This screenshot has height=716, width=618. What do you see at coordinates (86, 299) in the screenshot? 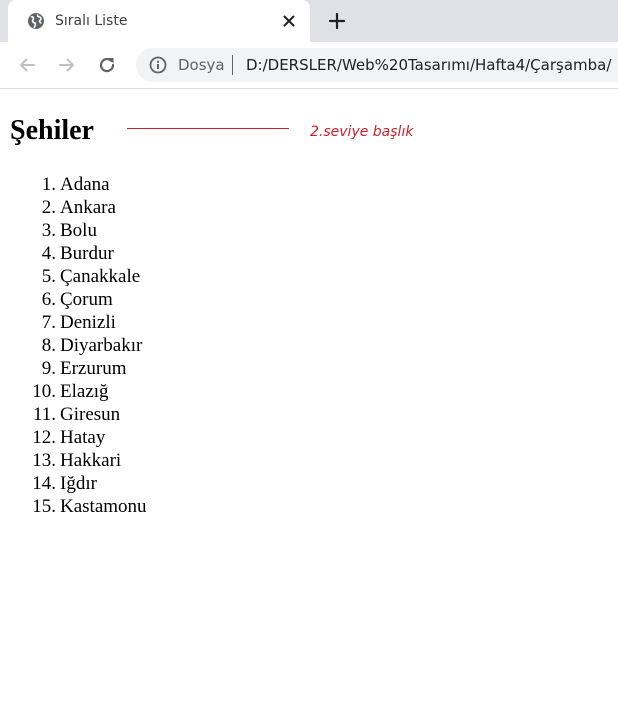
I see `list-item-label: Çorum` at bounding box center [86, 299].